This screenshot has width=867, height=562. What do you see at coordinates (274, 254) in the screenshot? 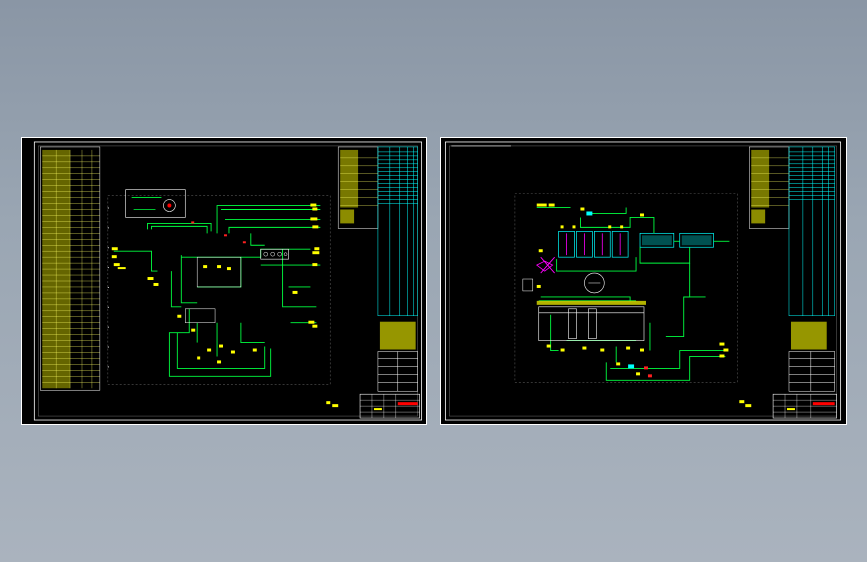
I see `manifold-block` at bounding box center [274, 254].